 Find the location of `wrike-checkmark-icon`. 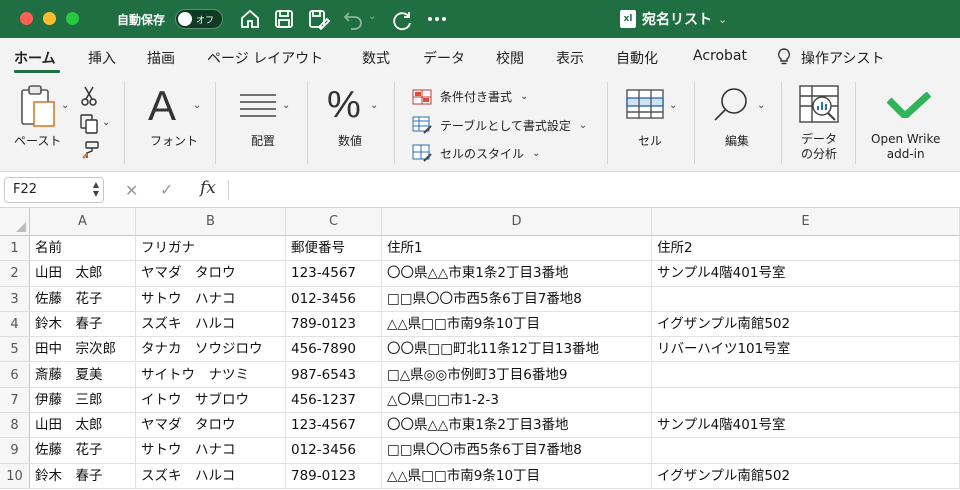

wrike-checkmark-icon is located at coordinates (909, 105).